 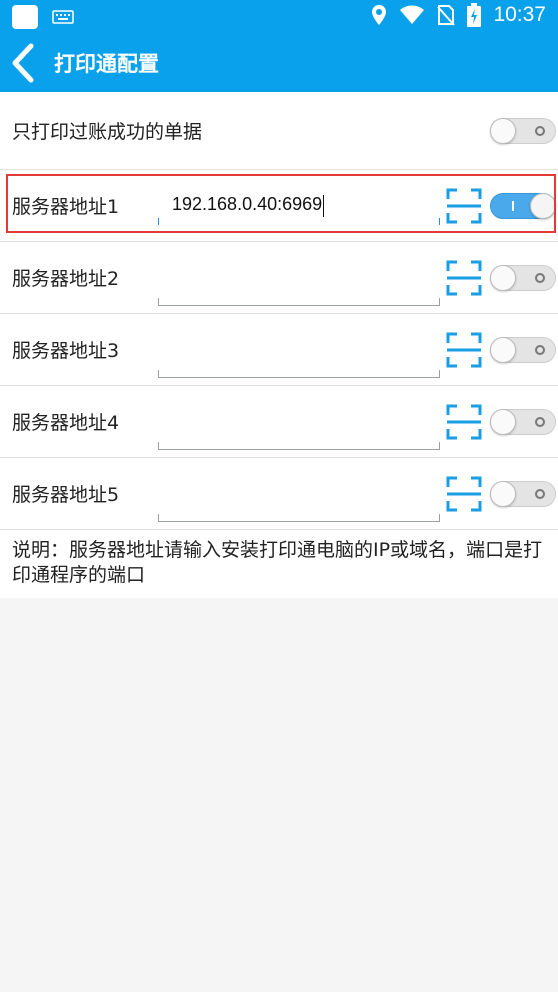 What do you see at coordinates (279, 63) in the screenshot?
I see `app-bar: 打印通配置` at bounding box center [279, 63].